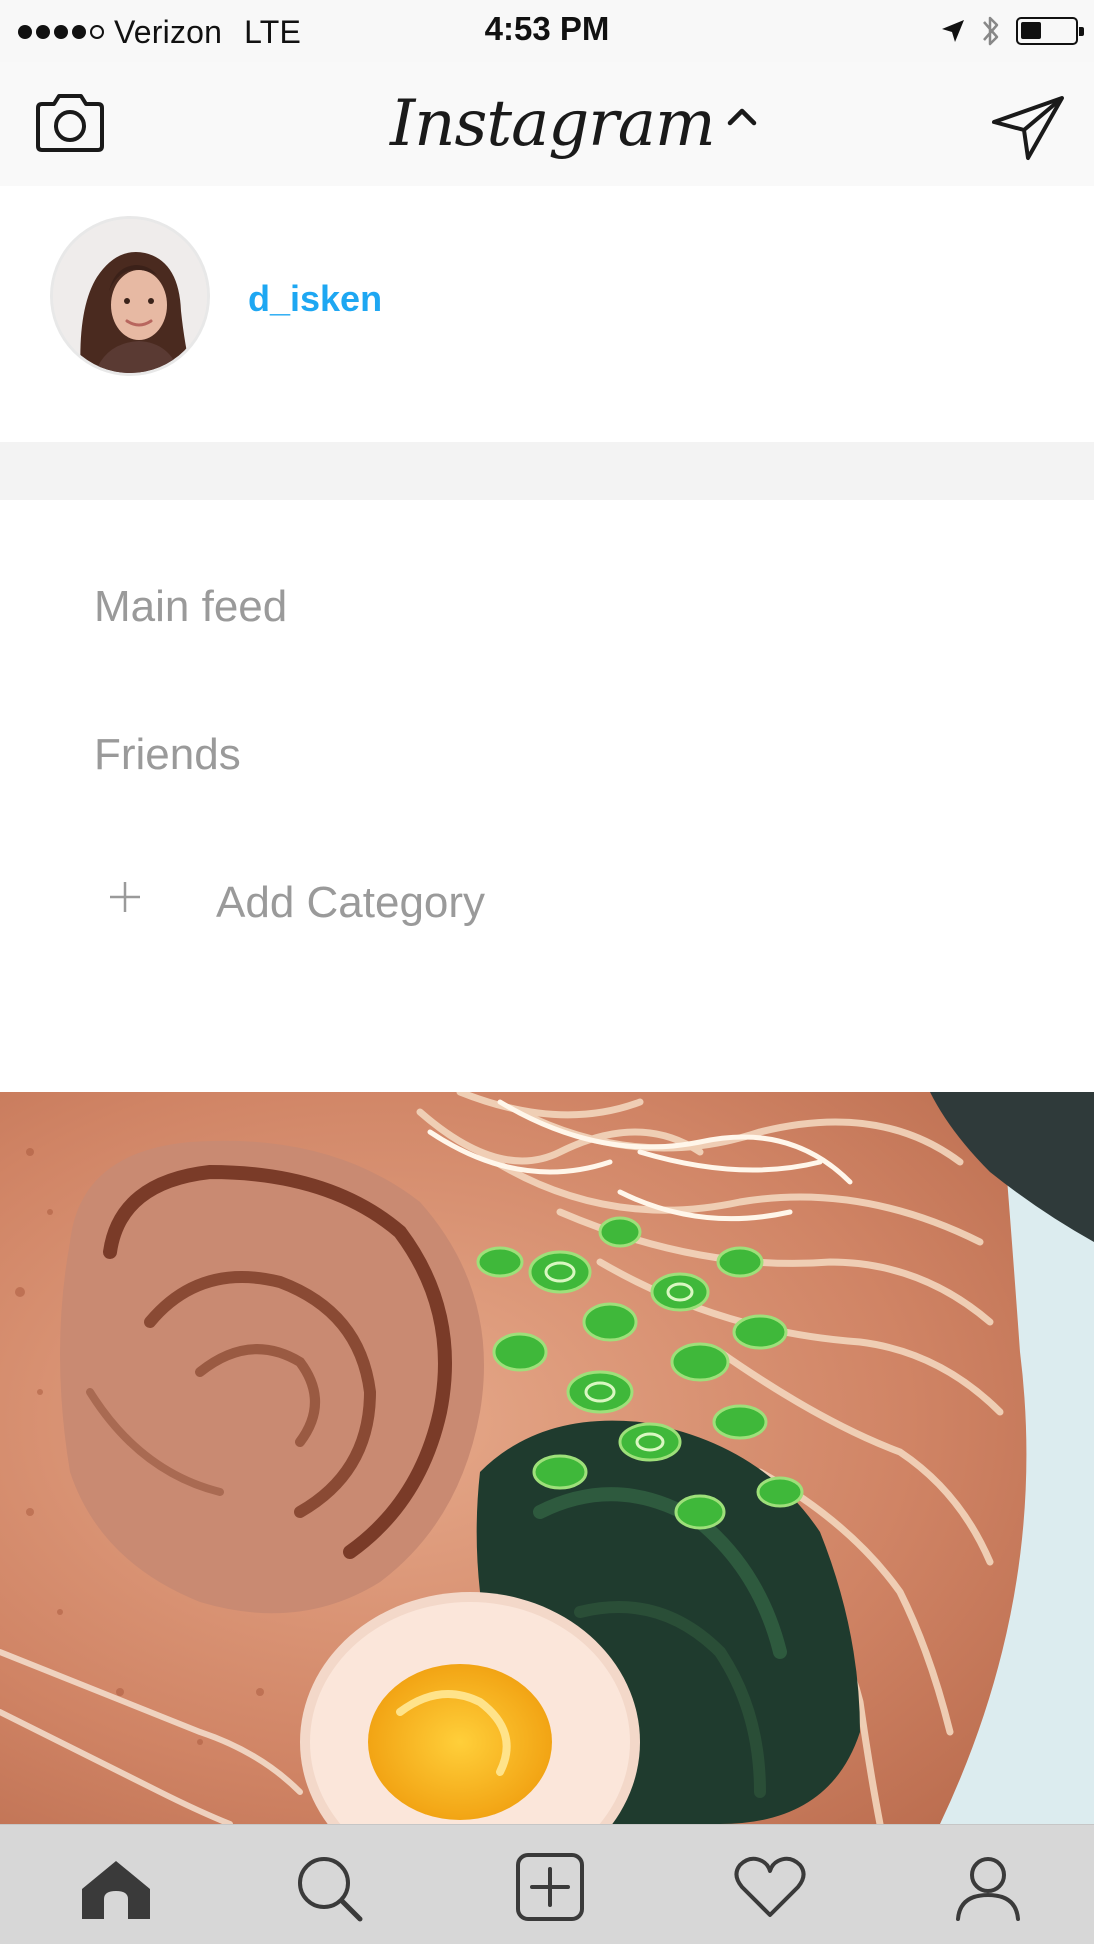 The height and width of the screenshot is (1944, 1094). What do you see at coordinates (1031, 30) in the screenshot?
I see `battery-level` at bounding box center [1031, 30].